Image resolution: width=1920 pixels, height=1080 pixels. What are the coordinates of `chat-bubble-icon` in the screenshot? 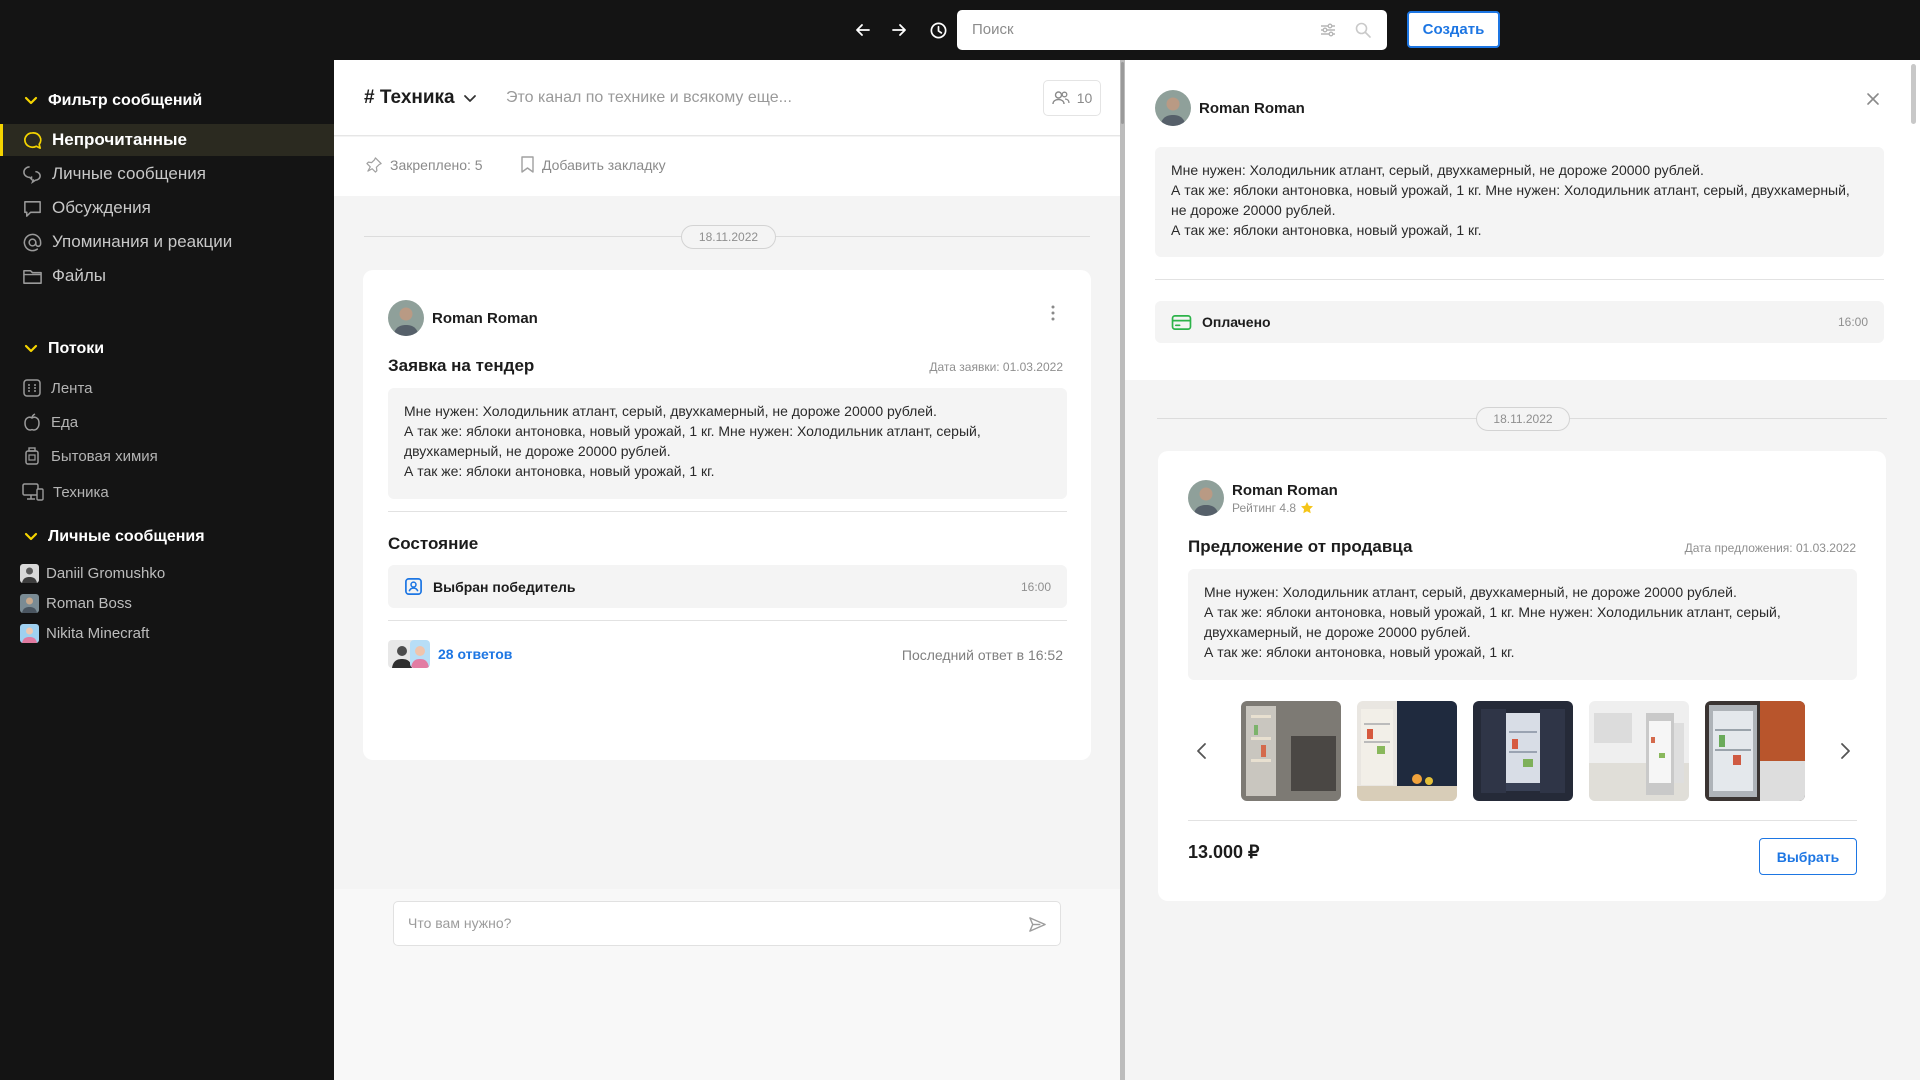 It's located at (33, 140).